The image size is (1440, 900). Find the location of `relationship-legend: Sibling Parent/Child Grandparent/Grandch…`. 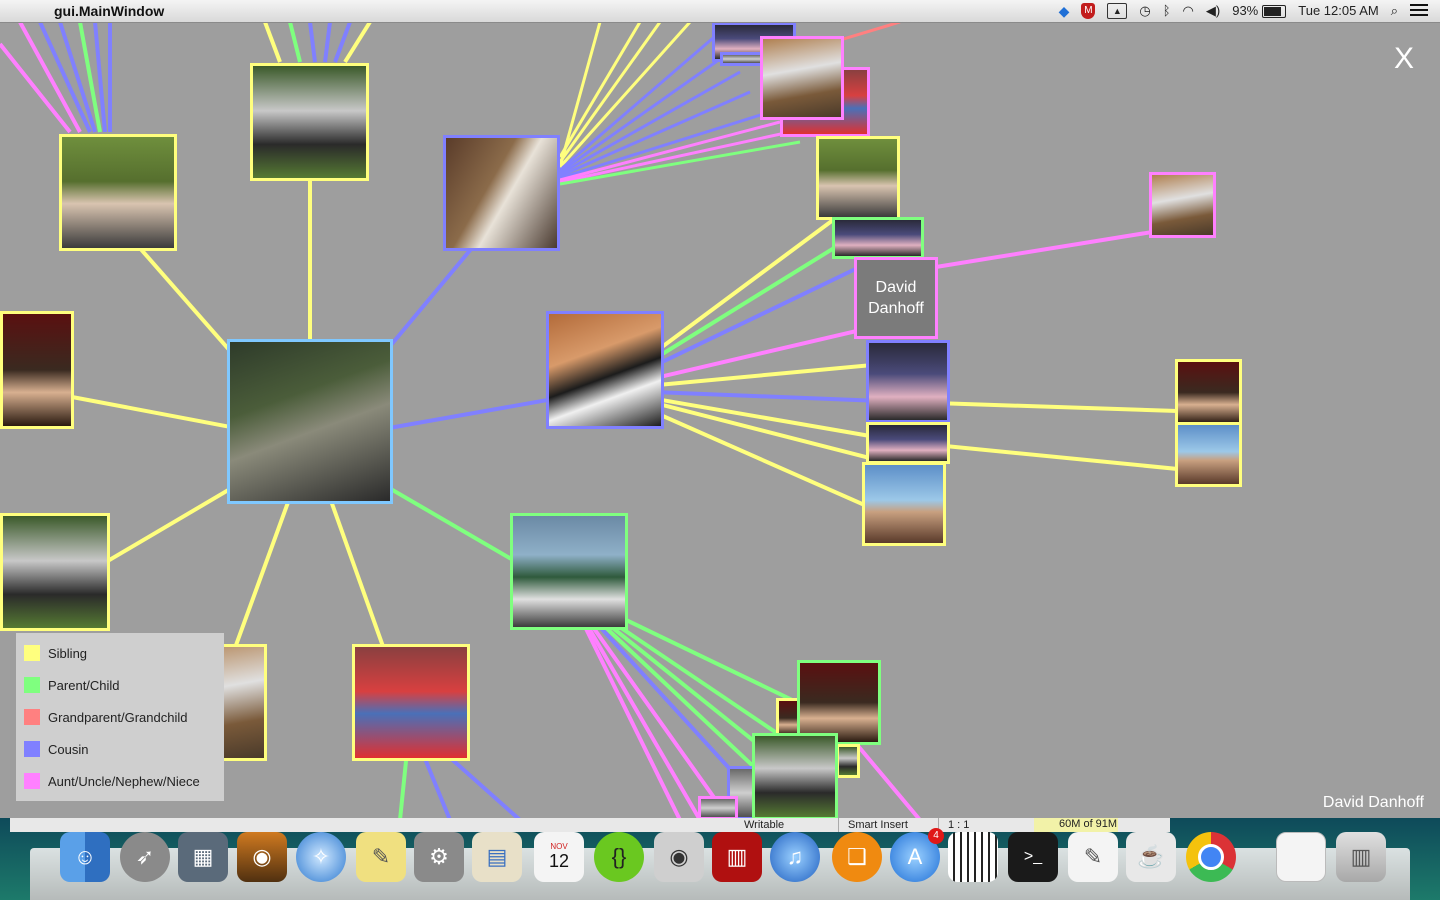

relationship-legend: Sibling Parent/Child Grandparent/Grandch… is located at coordinates (120, 717).